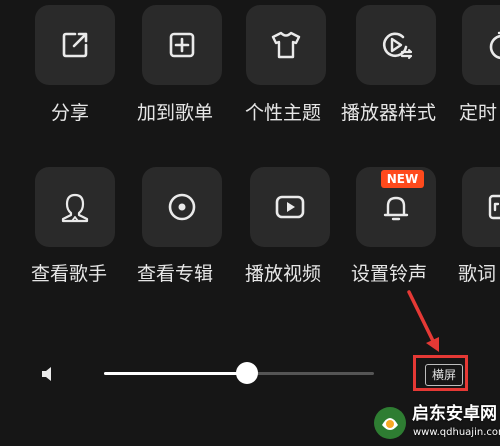 The height and width of the screenshot is (446, 500). What do you see at coordinates (283, 274) in the screenshot?
I see `play-video-label: 播放视频` at bounding box center [283, 274].